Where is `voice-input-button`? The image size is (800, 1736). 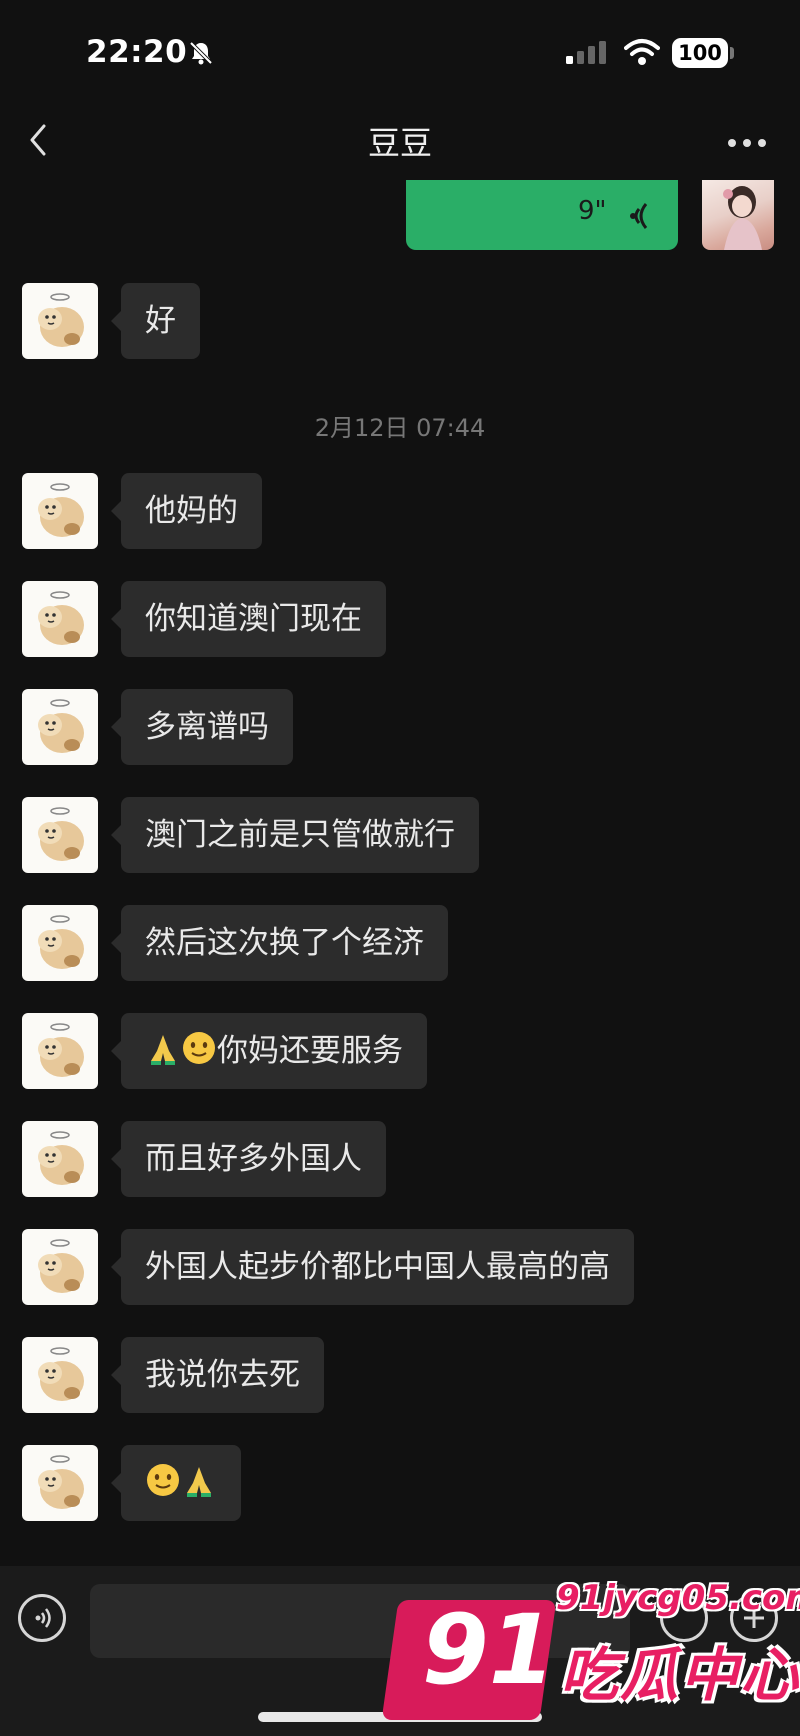
voice-input-button is located at coordinates (42, 1618).